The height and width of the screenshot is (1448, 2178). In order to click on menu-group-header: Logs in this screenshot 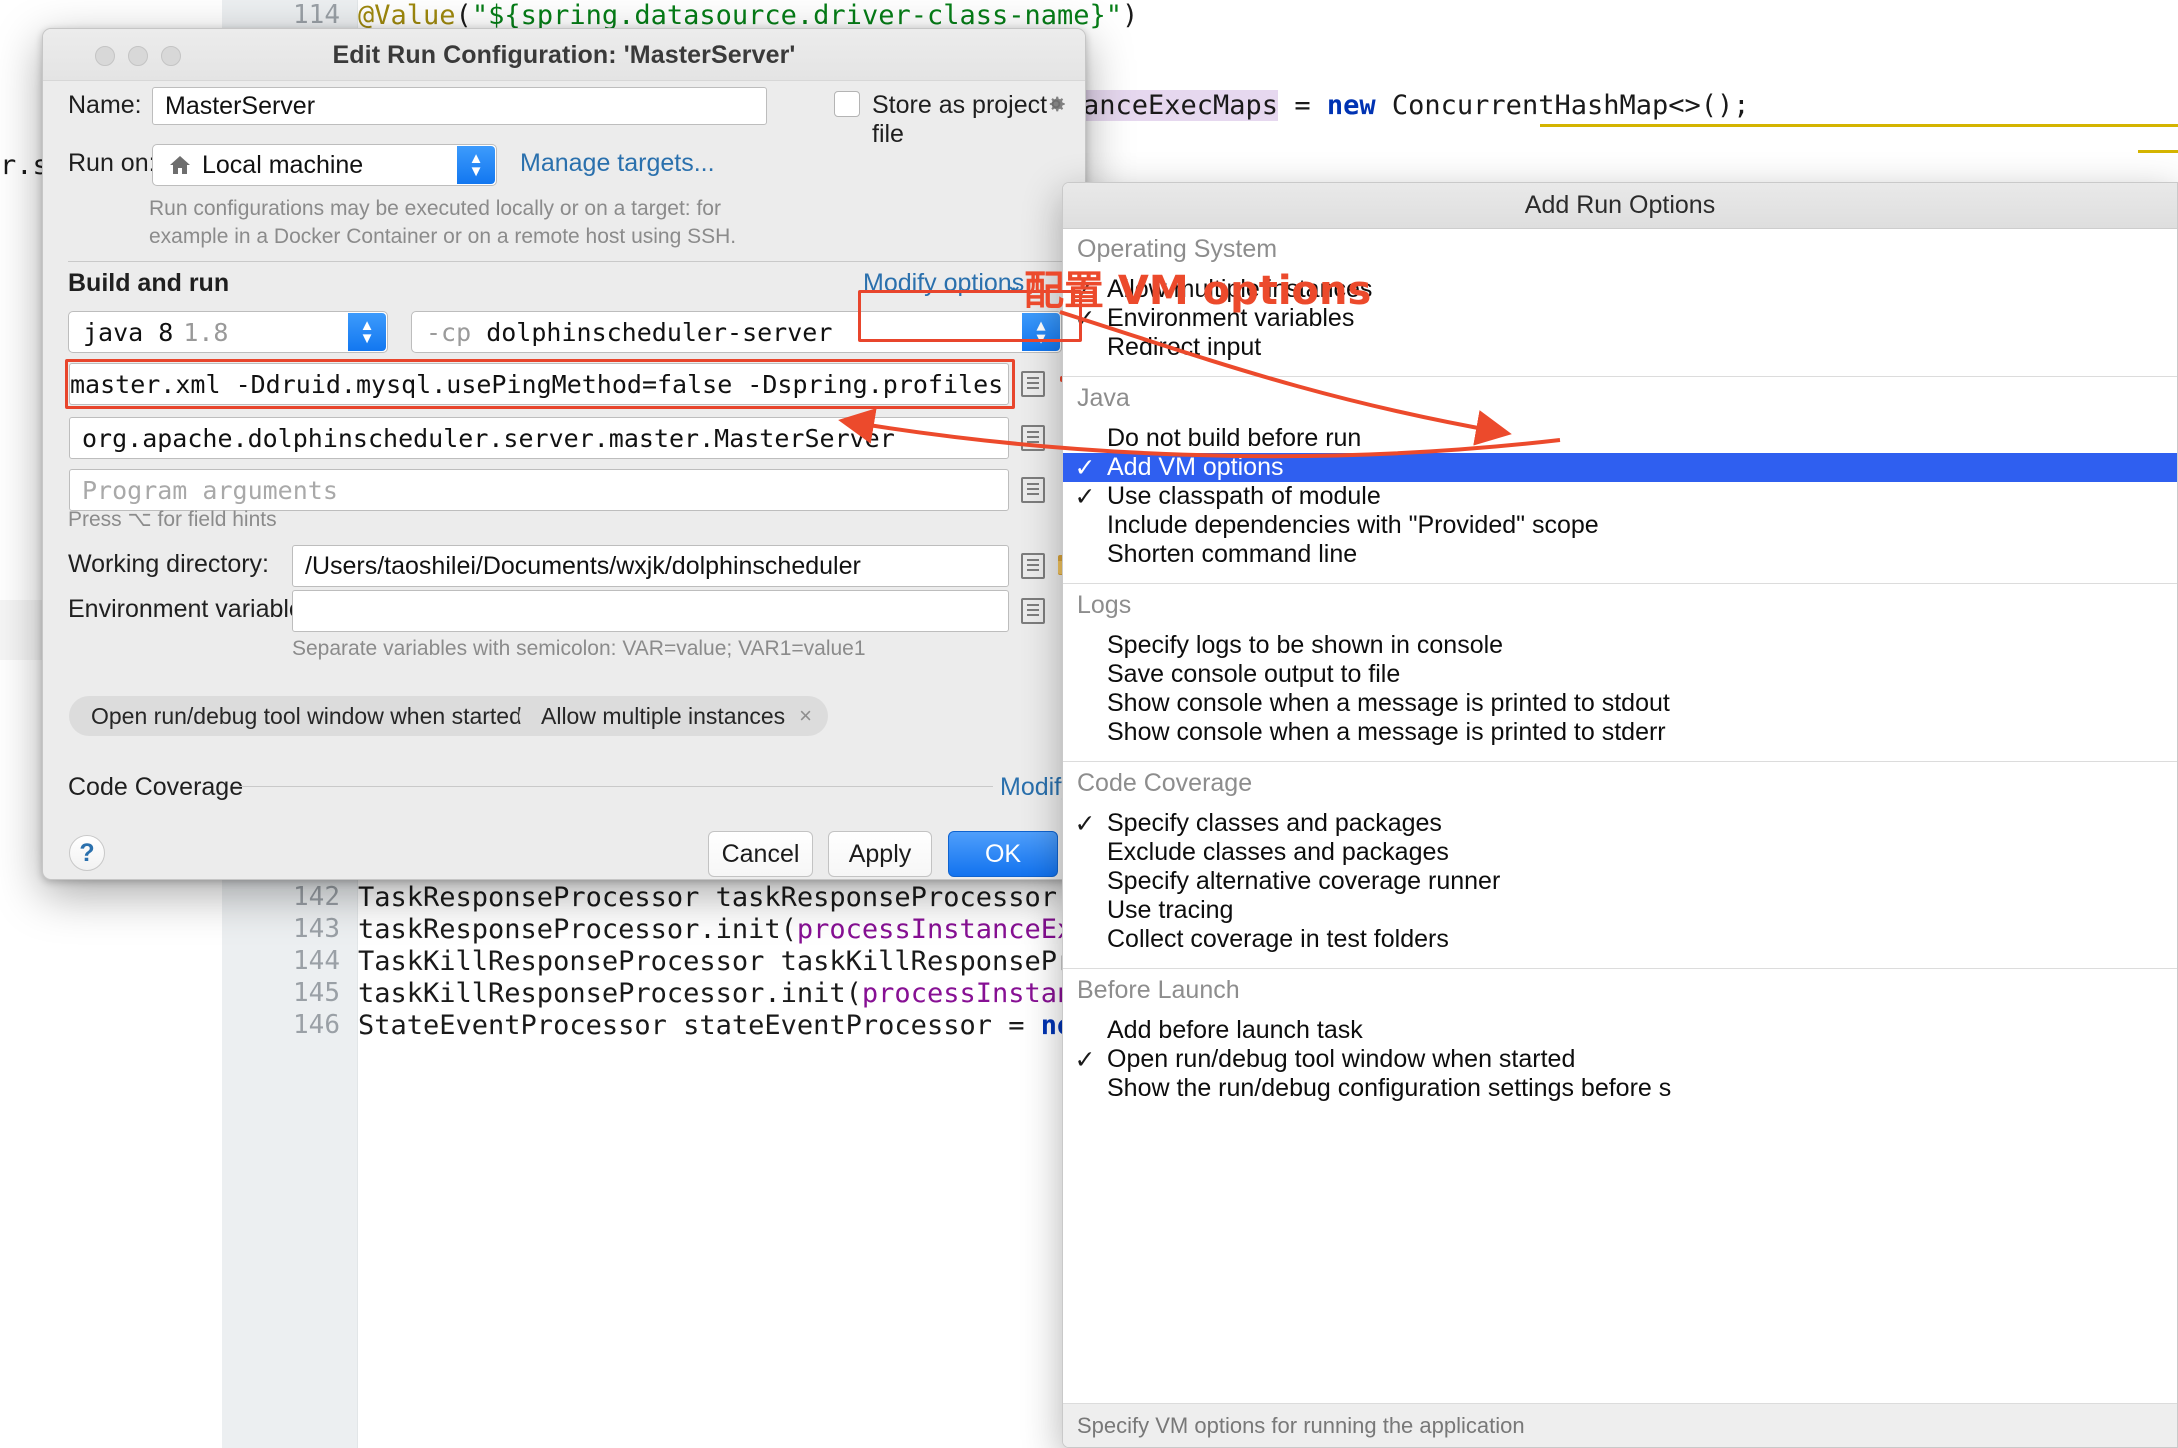, I will do `click(1104, 605)`.